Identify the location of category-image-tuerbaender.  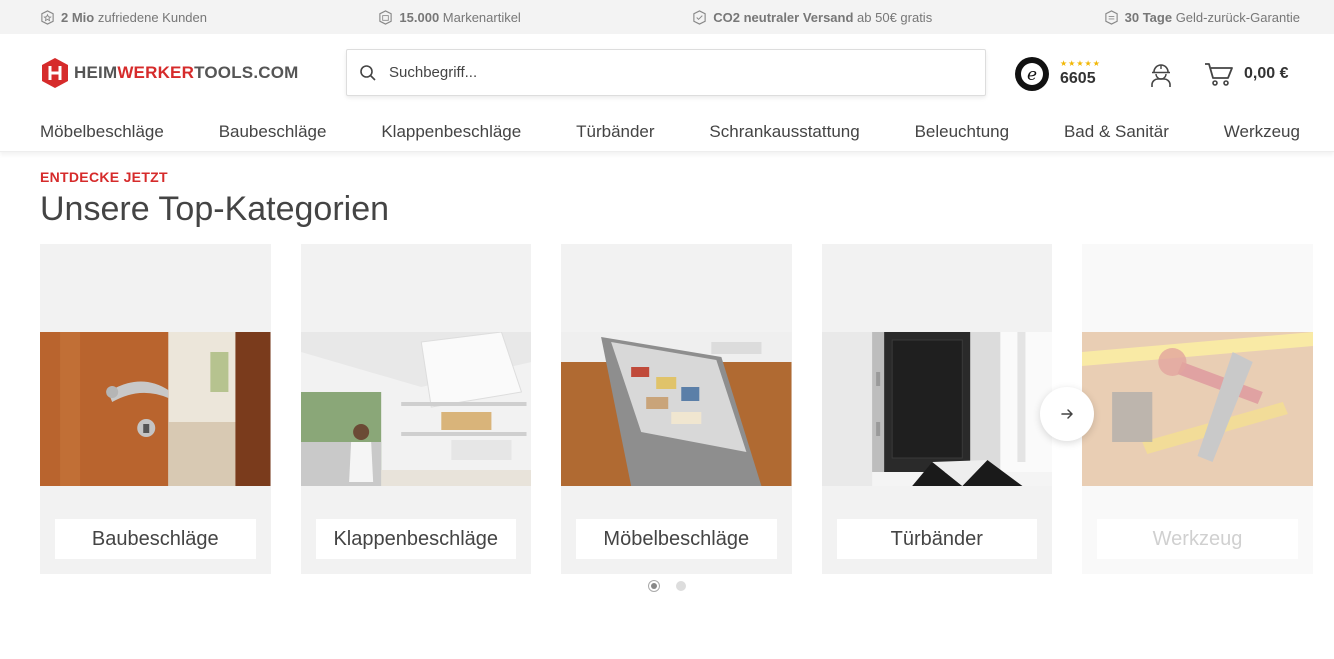
(936, 409).